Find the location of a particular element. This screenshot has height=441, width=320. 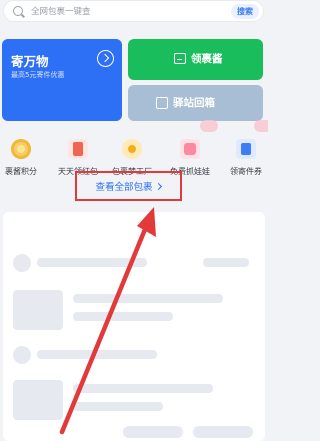

quick-entry-points: 裹酱积分 is located at coordinates (25, 156).